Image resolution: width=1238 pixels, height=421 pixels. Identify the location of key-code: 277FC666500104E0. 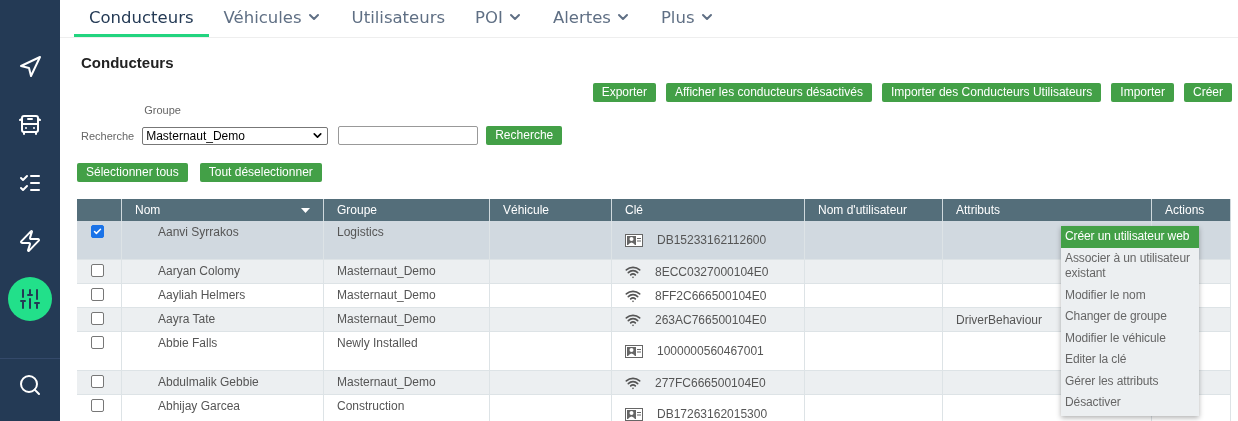
(710, 382).